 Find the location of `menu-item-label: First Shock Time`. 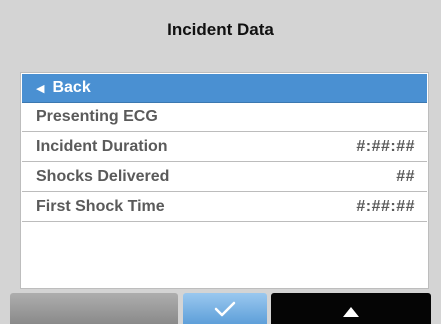

menu-item-label: First Shock Time is located at coordinates (100, 206).